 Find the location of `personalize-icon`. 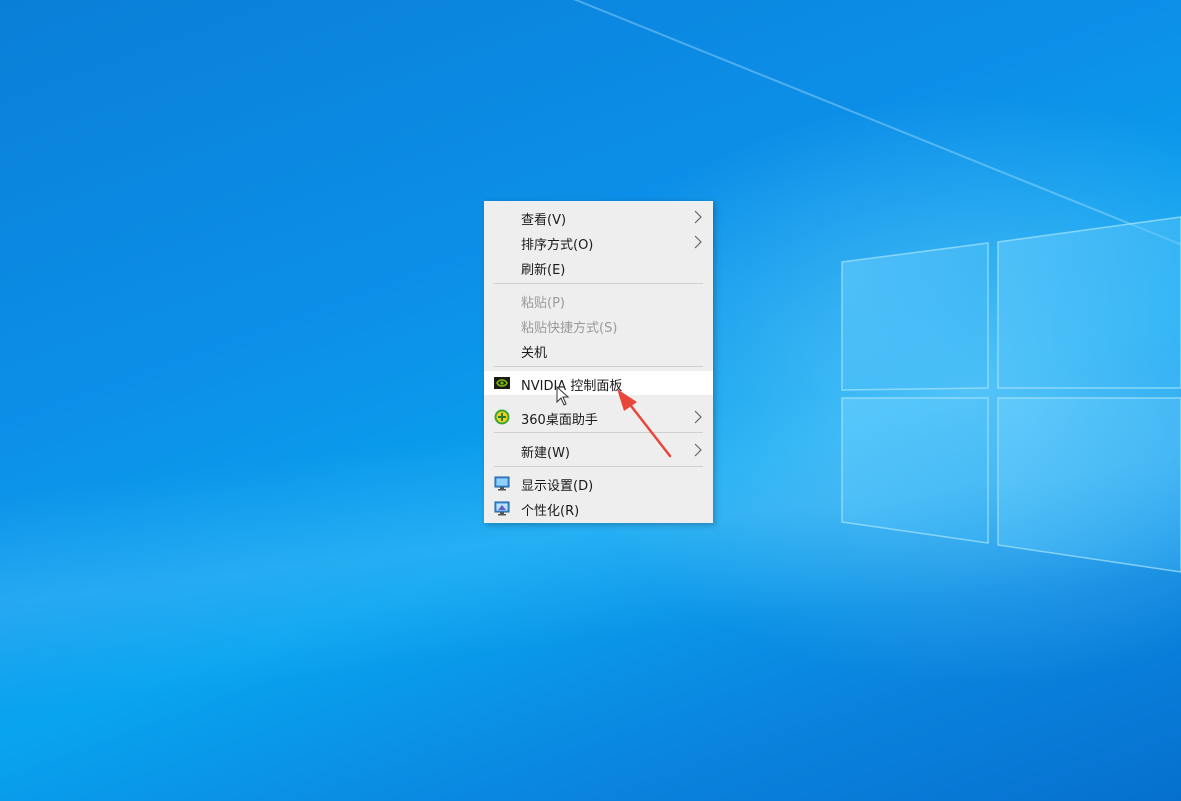

personalize-icon is located at coordinates (502, 508).